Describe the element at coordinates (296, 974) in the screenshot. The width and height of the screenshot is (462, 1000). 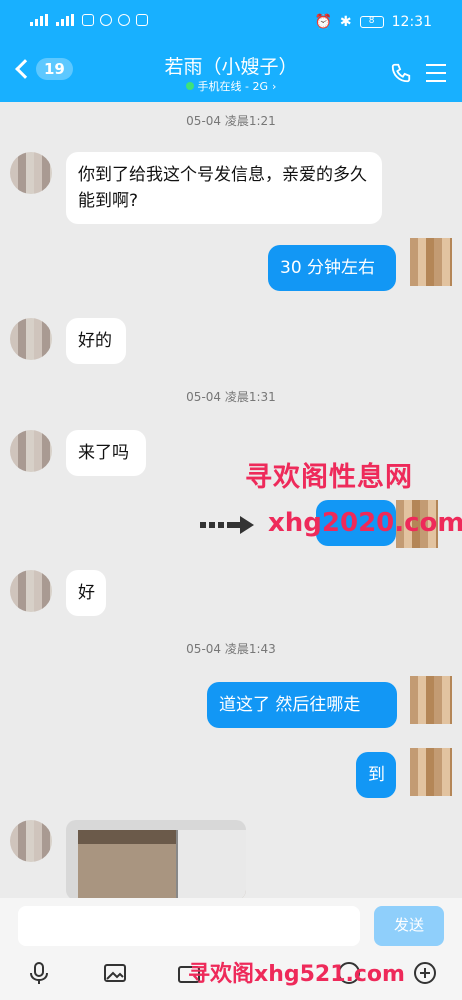
I see `watermark-footer: 寻欢阁xhg521.com` at that location.